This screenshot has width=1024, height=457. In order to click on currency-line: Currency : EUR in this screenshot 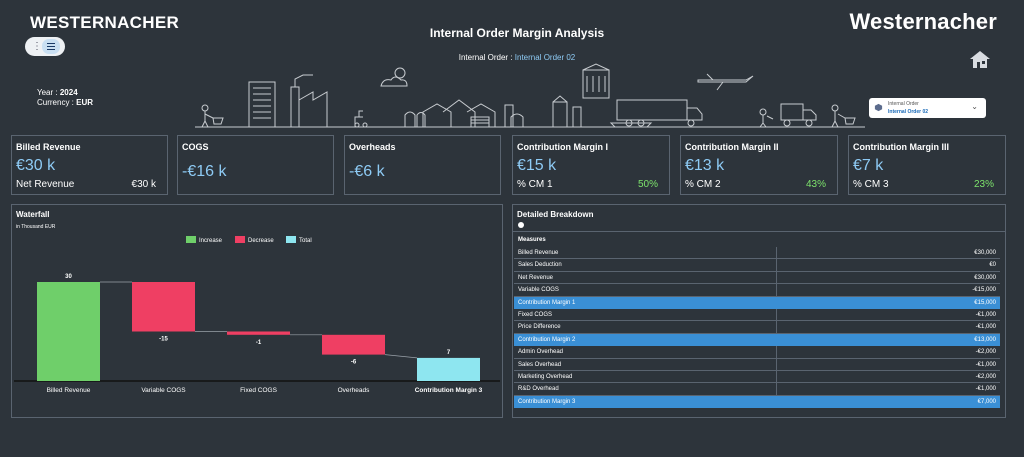, I will do `click(65, 103)`.